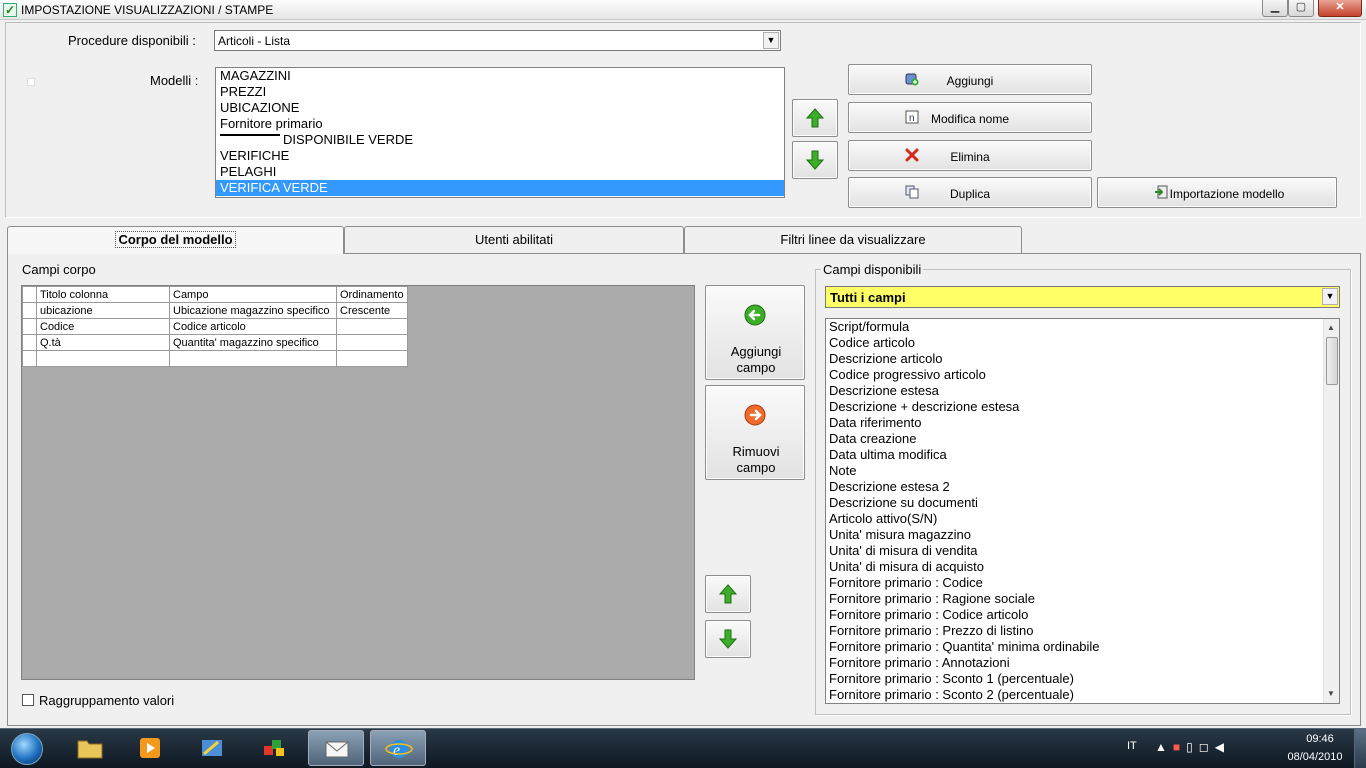 The height and width of the screenshot is (768, 1366). I want to click on available-field-item: Fornitore primario : Prezzo di listino, so click(1082, 631).